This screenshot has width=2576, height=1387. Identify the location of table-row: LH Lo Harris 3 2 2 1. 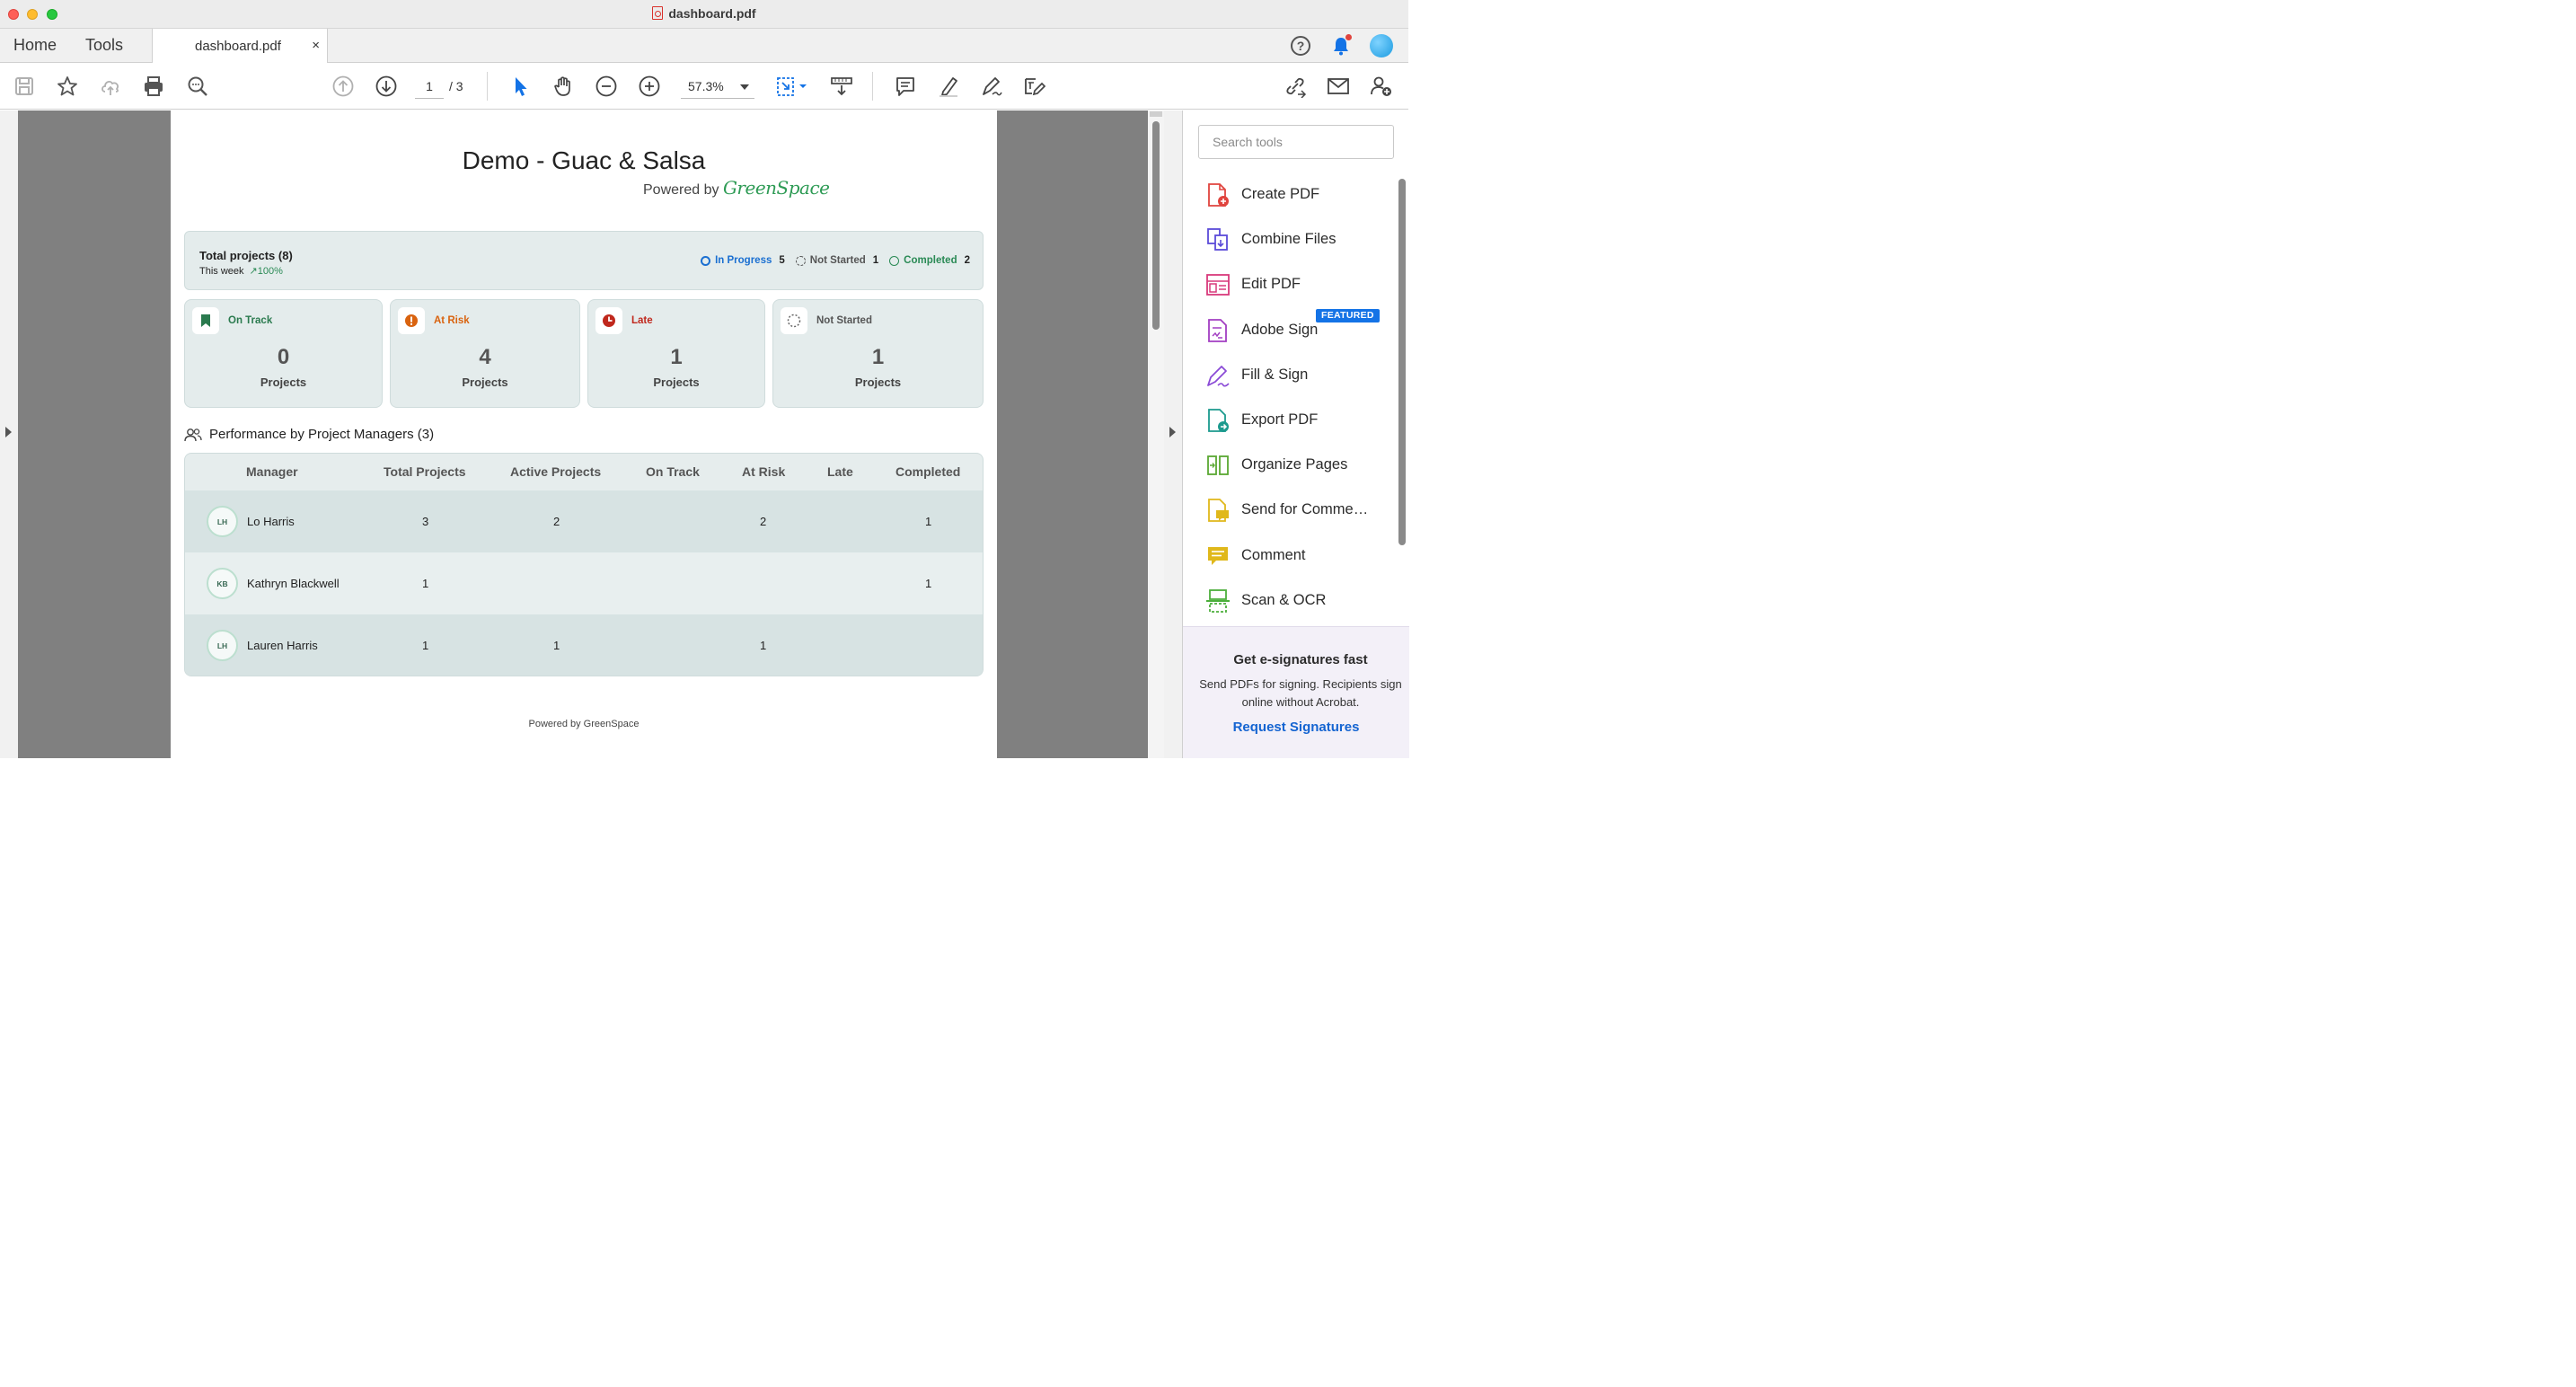
(584, 521).